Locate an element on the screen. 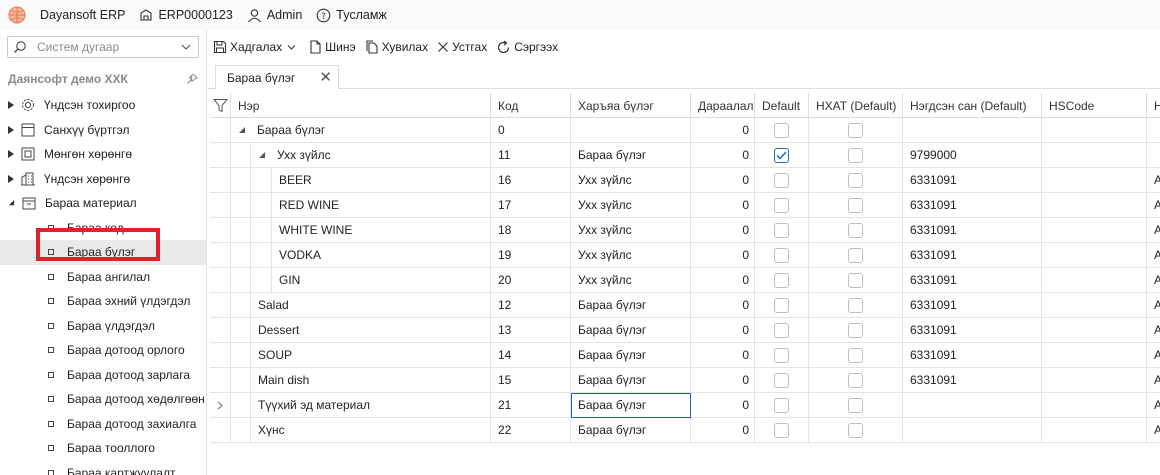 This screenshot has width=1160, height=475. cell-name: Бараа бүлэг is located at coordinates (361, 130).